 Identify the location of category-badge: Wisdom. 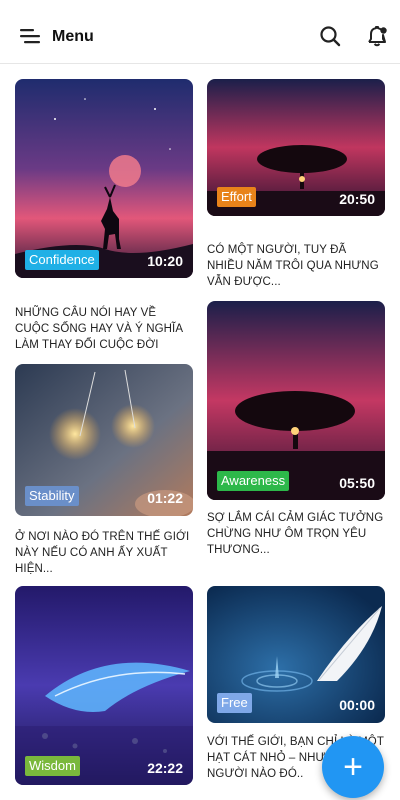
(52, 766).